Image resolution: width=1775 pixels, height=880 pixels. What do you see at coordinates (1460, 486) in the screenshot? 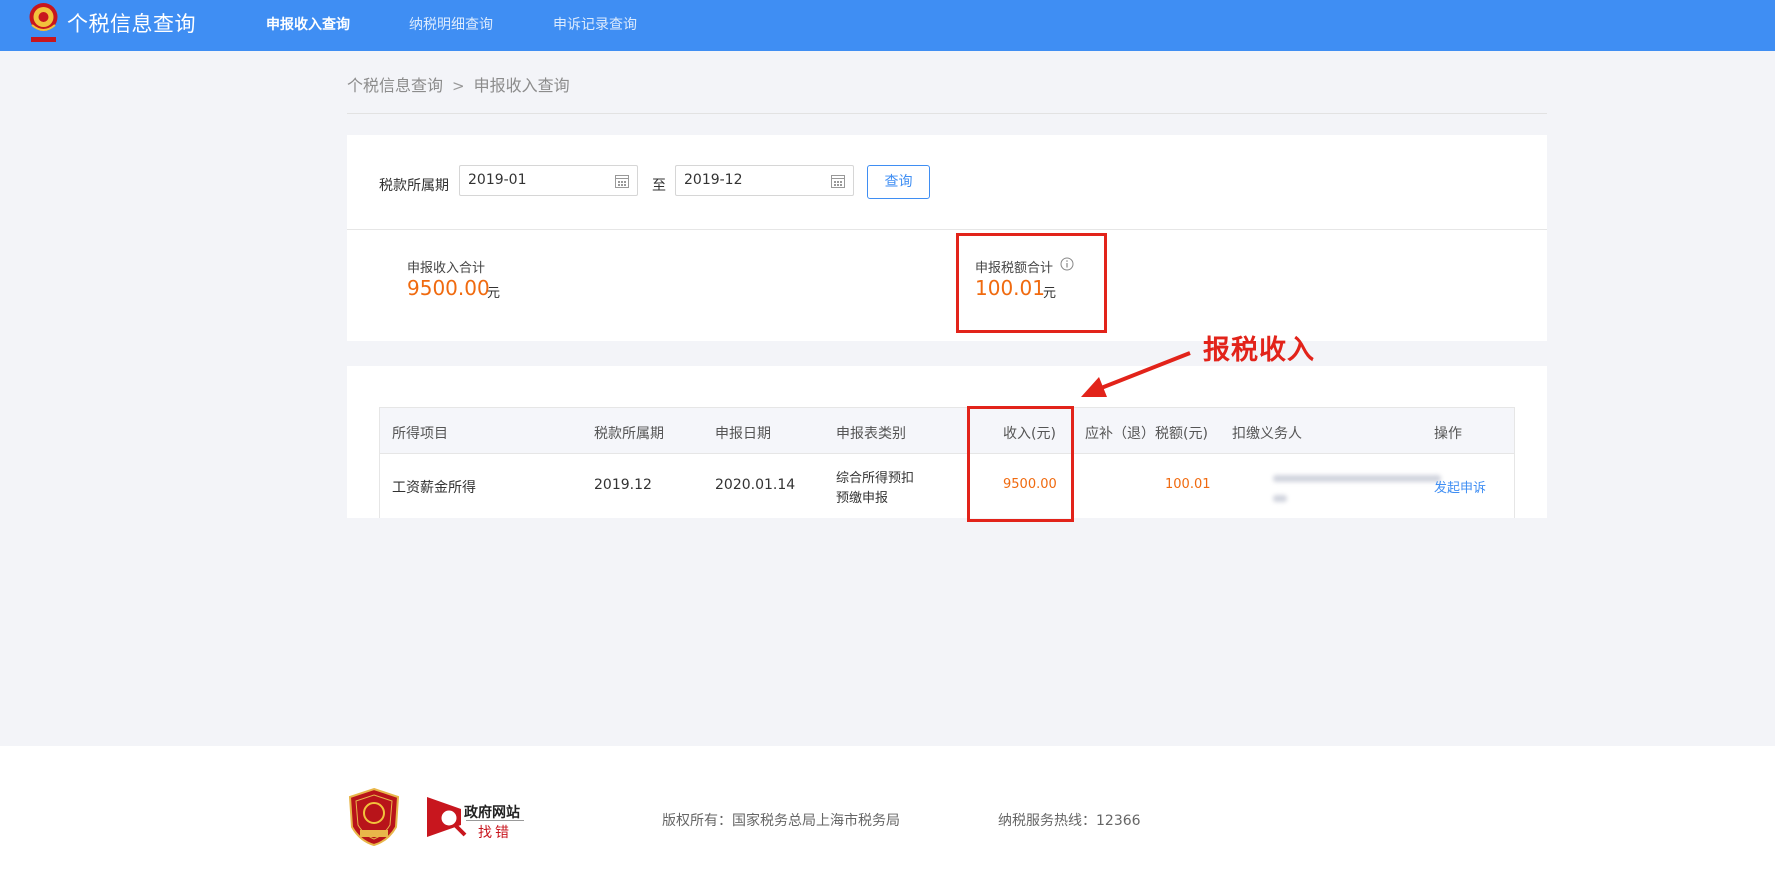
I see `appeal-link: 发起申诉` at bounding box center [1460, 486].